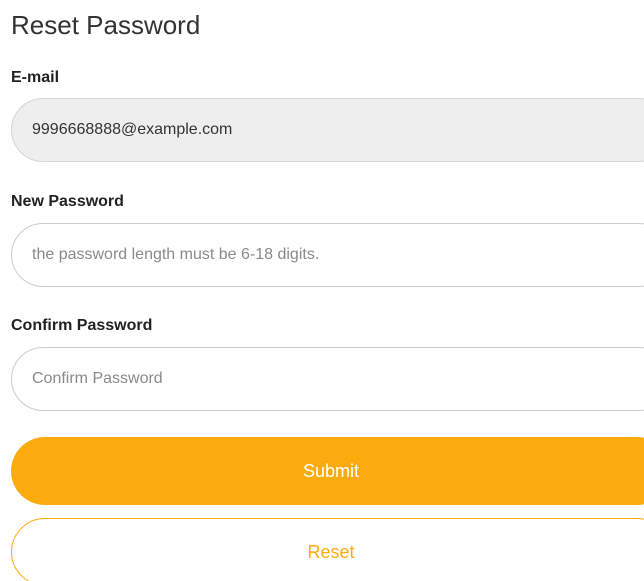 This screenshot has height=581, width=644. What do you see at coordinates (35, 77) in the screenshot?
I see `email-label: E-mail` at bounding box center [35, 77].